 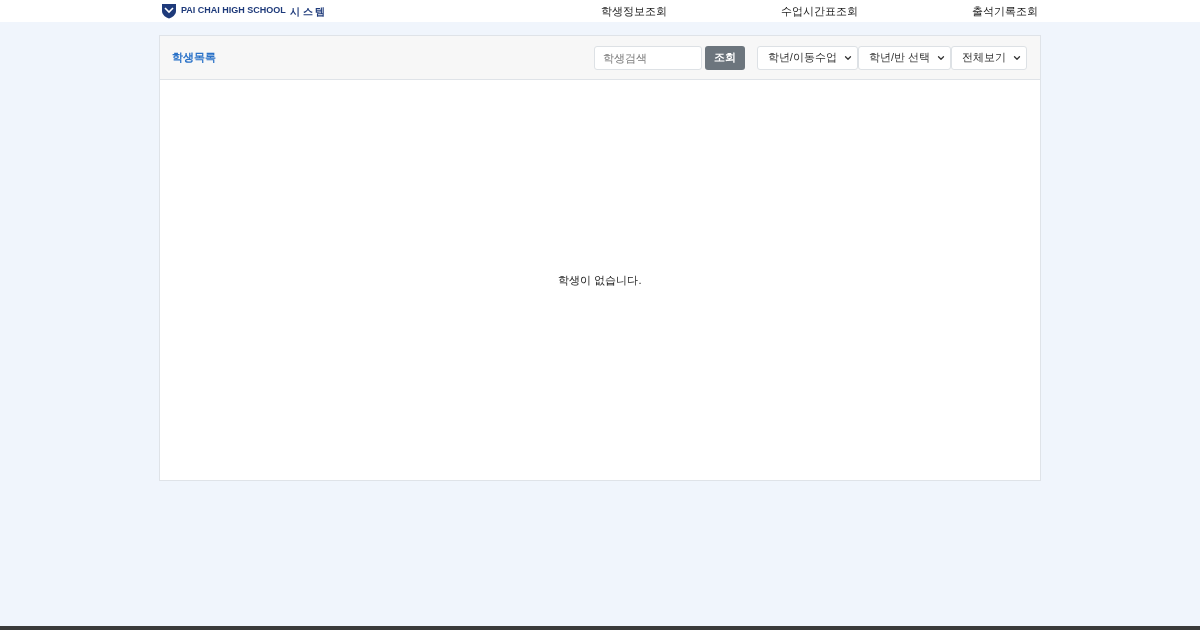 I want to click on nav-link: 수업시간표조회, so click(x=819, y=11).